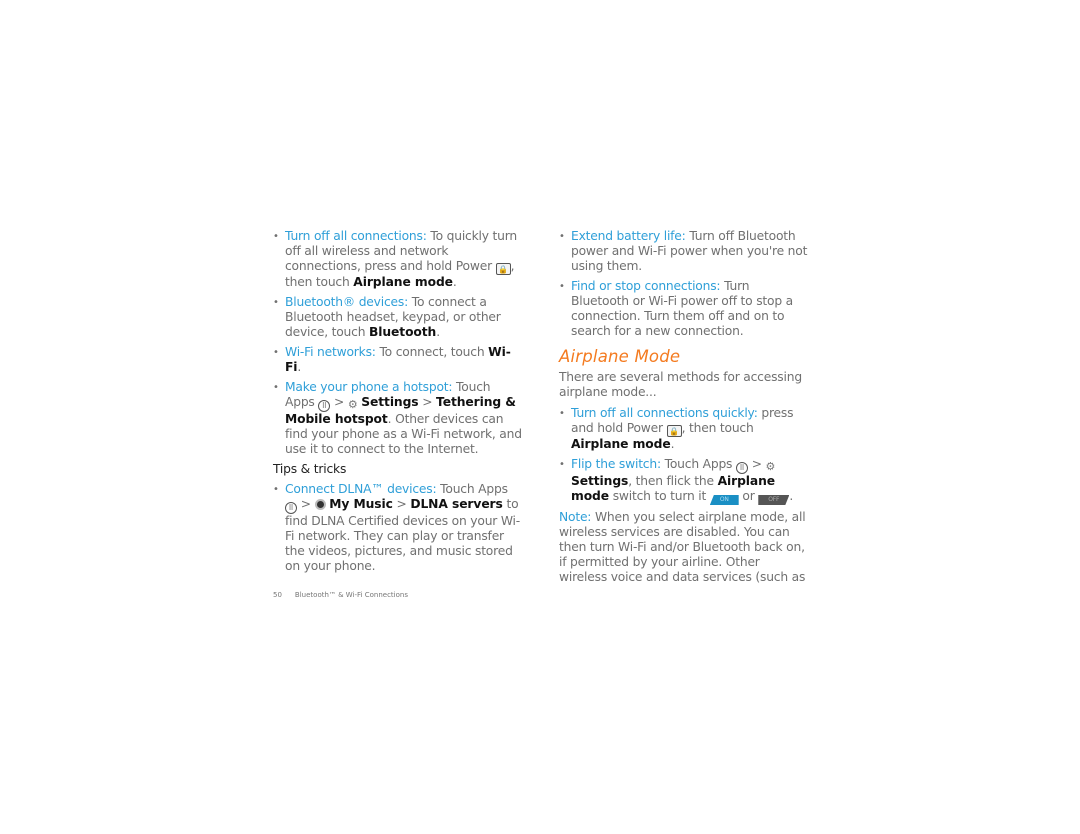 Image resolution: width=1080 pixels, height=834 pixels. Describe the element at coordinates (310, 469) in the screenshot. I see `tips-subheading: Tips & tricks` at that location.